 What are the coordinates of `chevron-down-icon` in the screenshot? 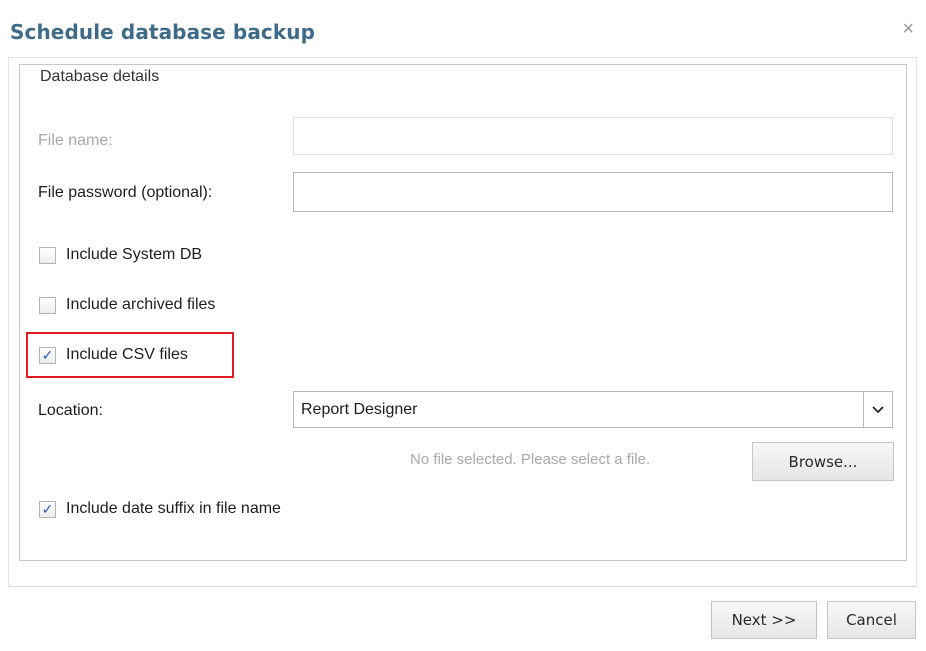 It's located at (877, 409).